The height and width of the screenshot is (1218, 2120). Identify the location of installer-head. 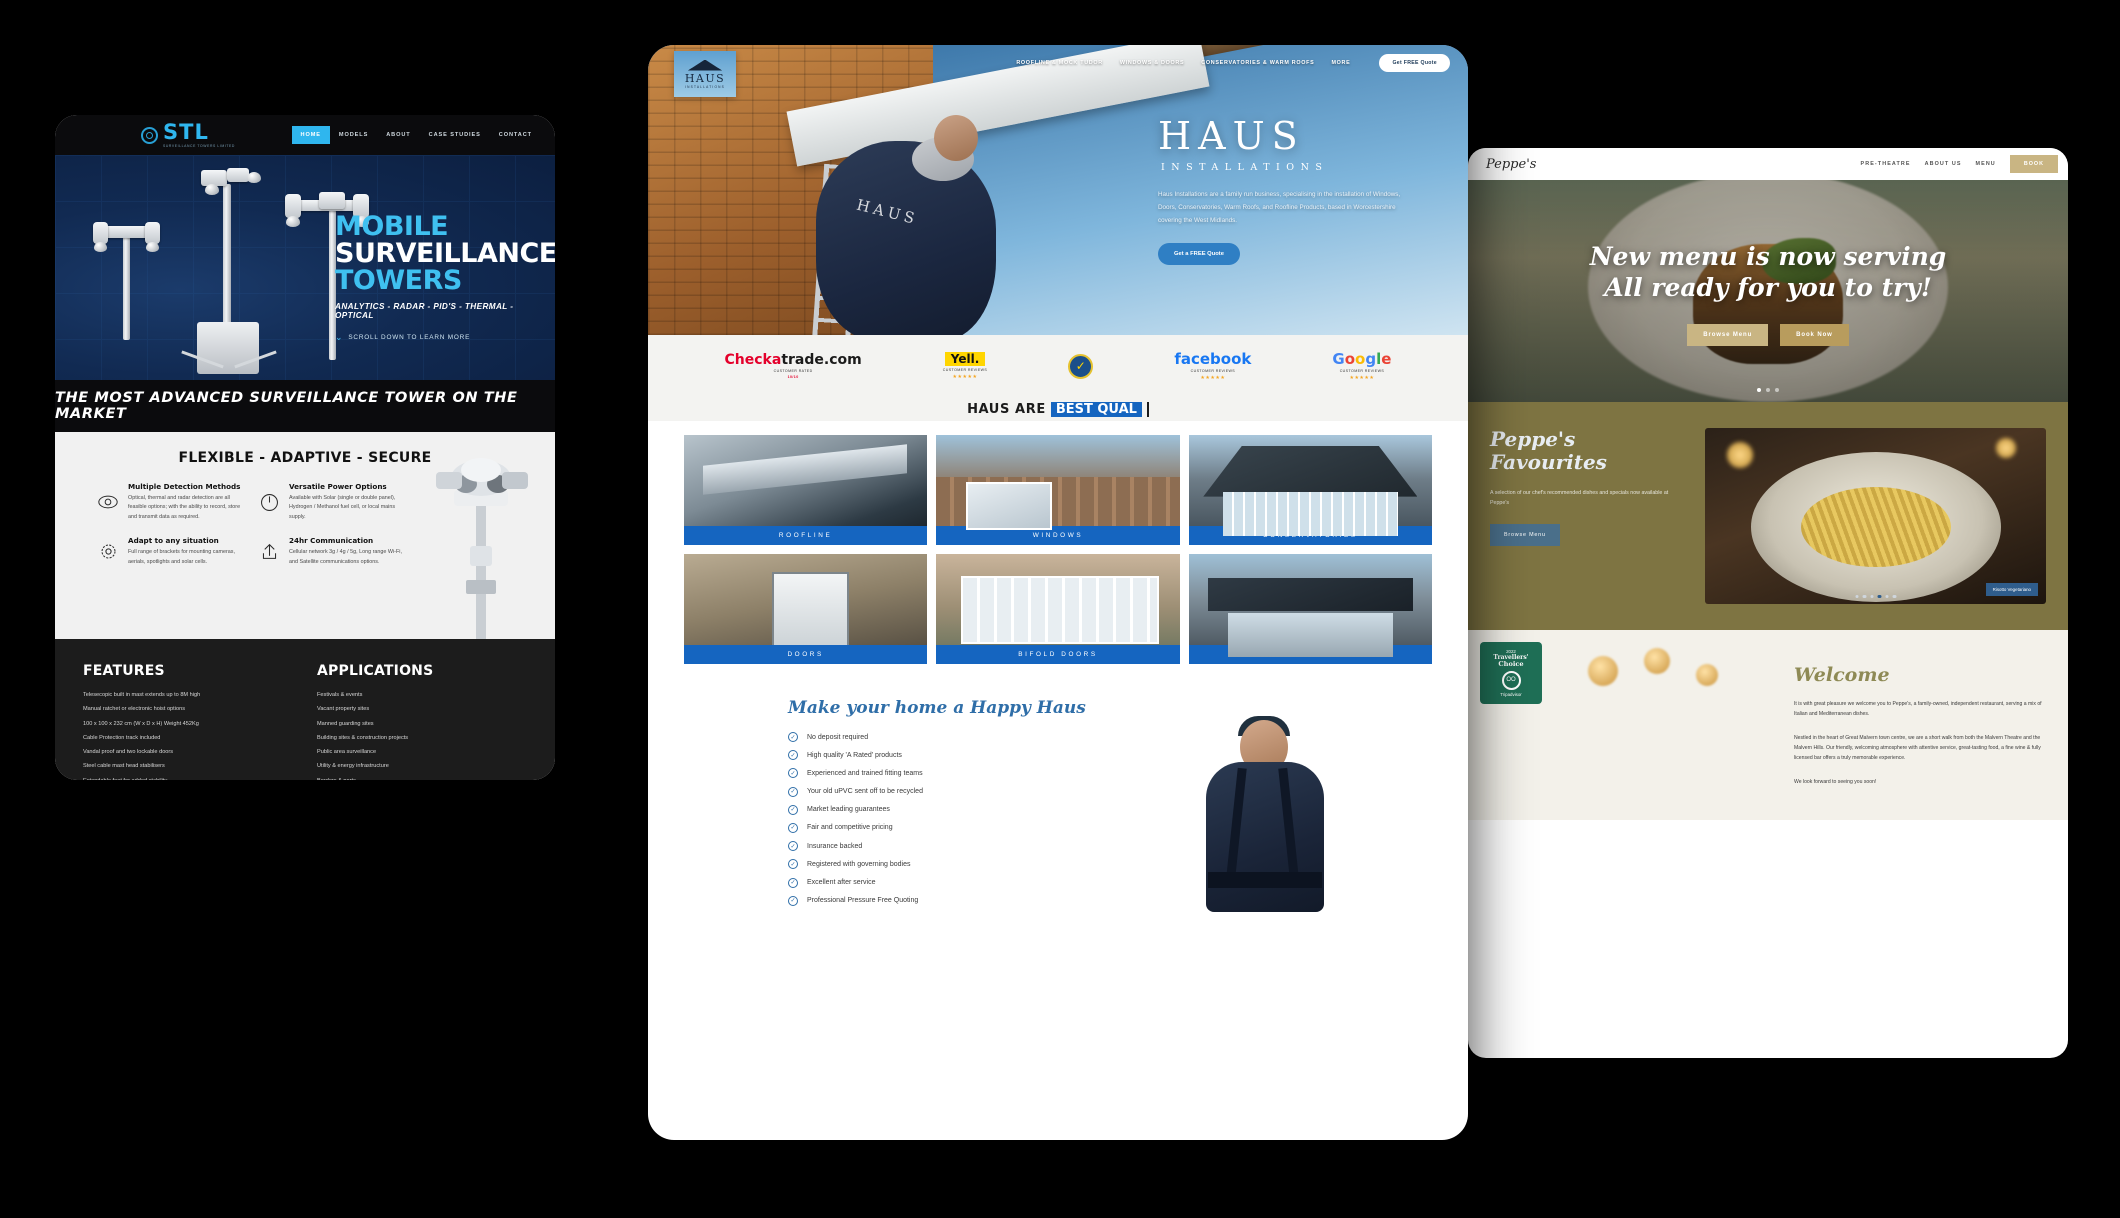
(956, 138).